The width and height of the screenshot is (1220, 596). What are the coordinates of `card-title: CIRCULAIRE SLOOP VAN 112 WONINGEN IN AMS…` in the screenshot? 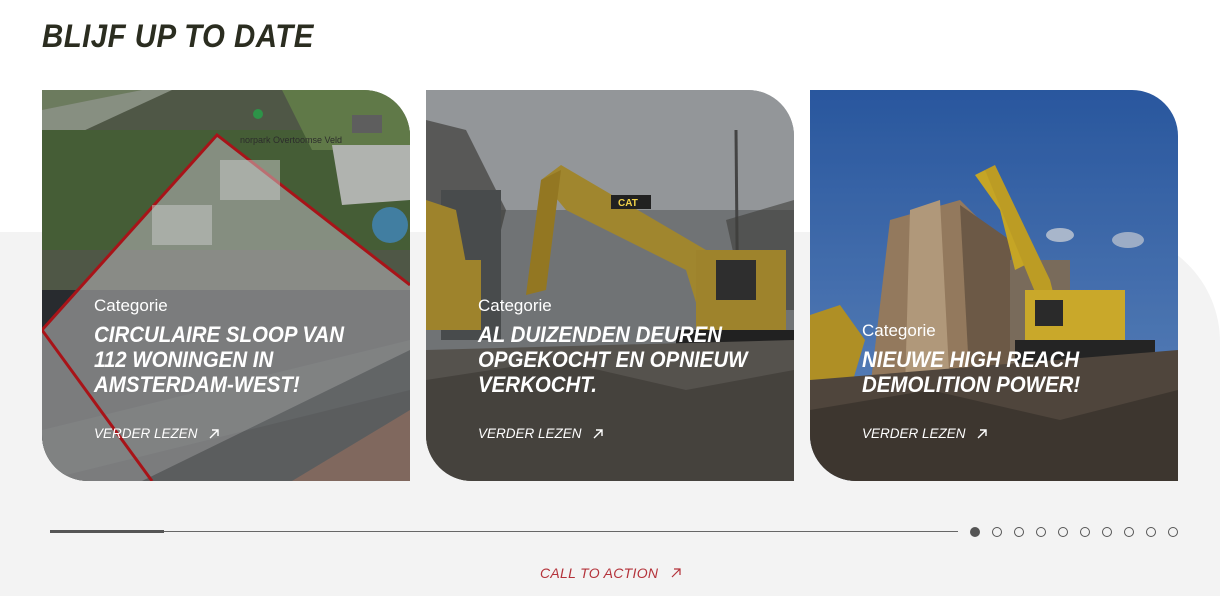 It's located at (233, 359).